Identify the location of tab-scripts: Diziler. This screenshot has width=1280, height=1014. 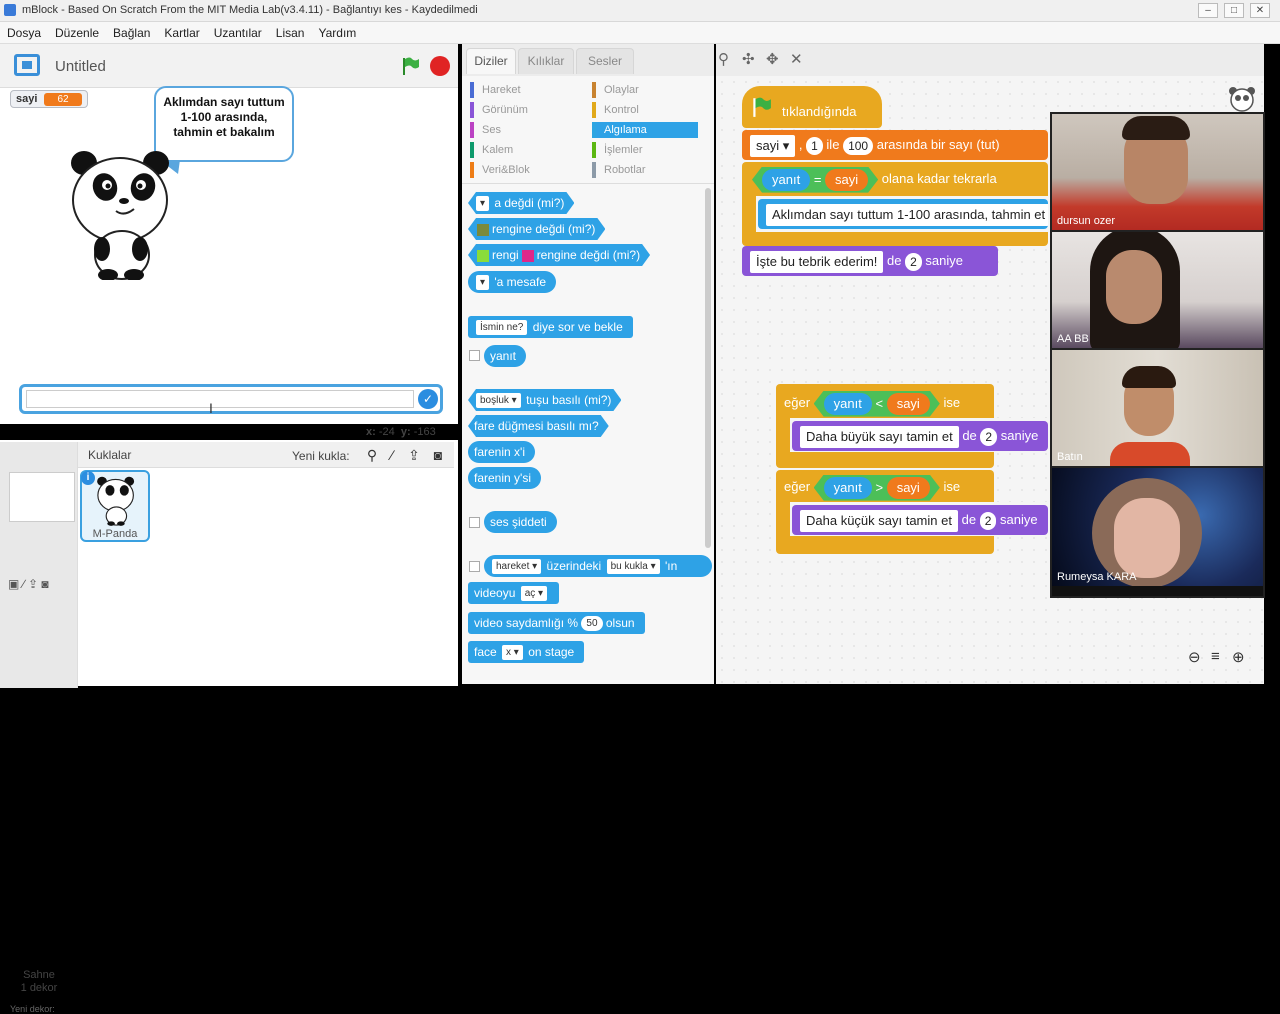
(491, 61).